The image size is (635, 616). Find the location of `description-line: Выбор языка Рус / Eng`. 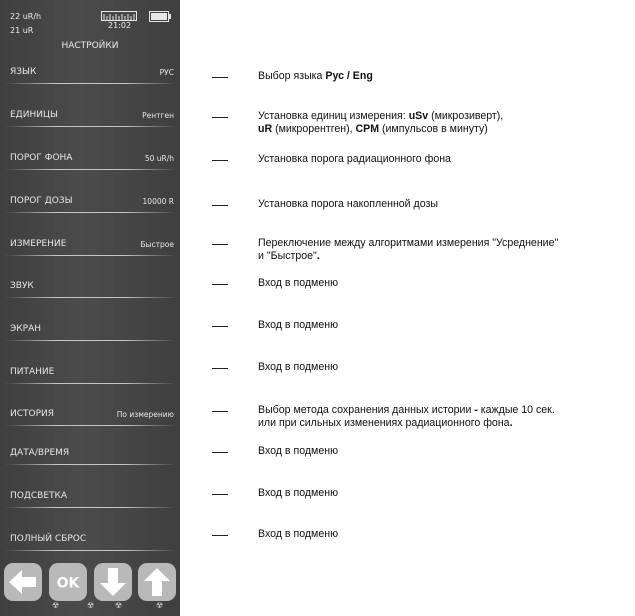

description-line: Выбор языка Рус / Eng is located at coordinates (315, 76).